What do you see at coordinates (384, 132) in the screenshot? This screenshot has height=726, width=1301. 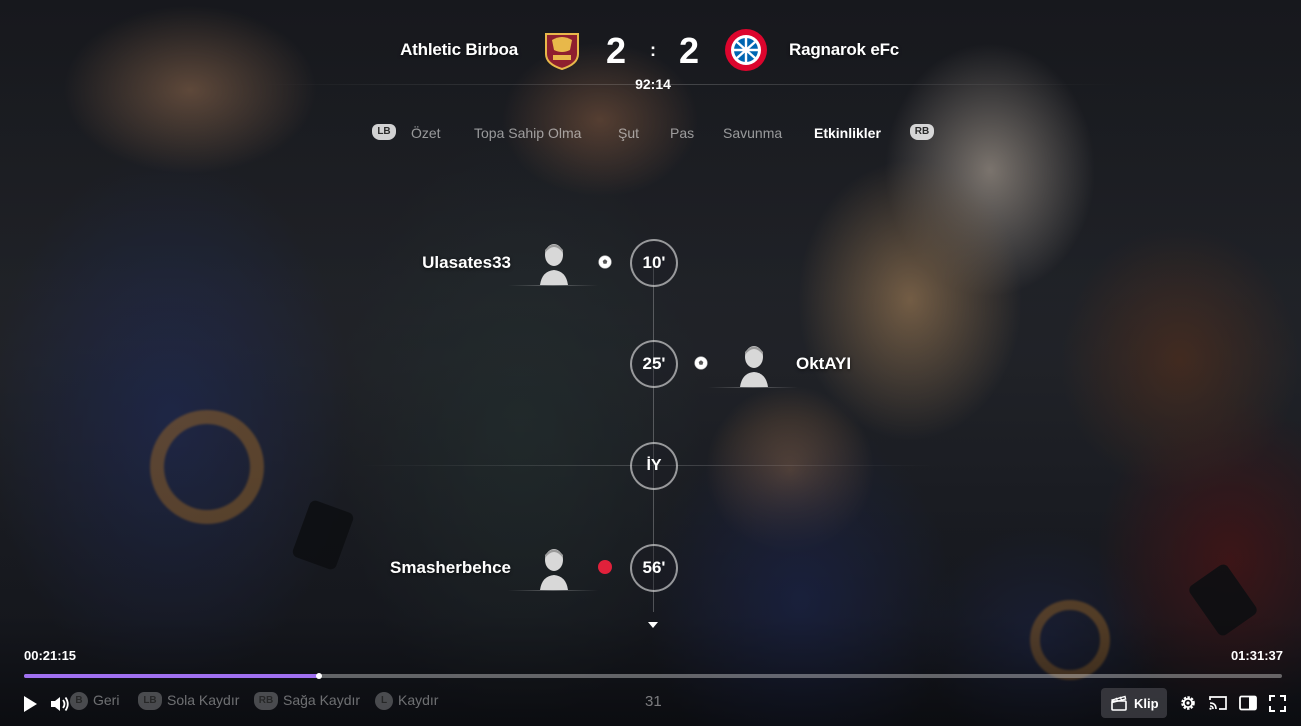 I see `lb-bumper-icon: LB` at bounding box center [384, 132].